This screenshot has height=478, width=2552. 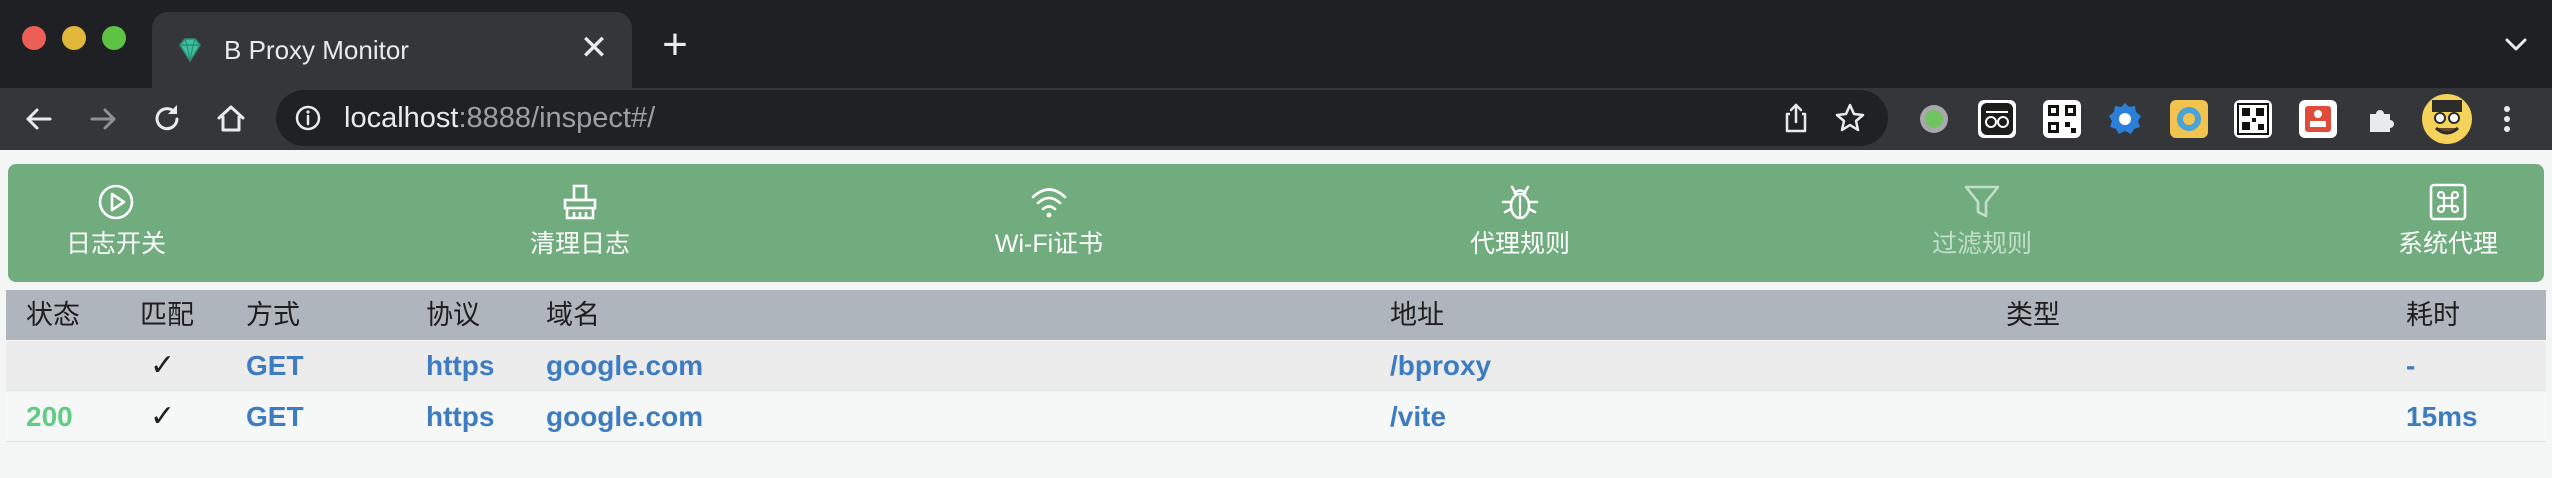 What do you see at coordinates (2442, 416) in the screenshot?
I see `cell-time: 15ms` at bounding box center [2442, 416].